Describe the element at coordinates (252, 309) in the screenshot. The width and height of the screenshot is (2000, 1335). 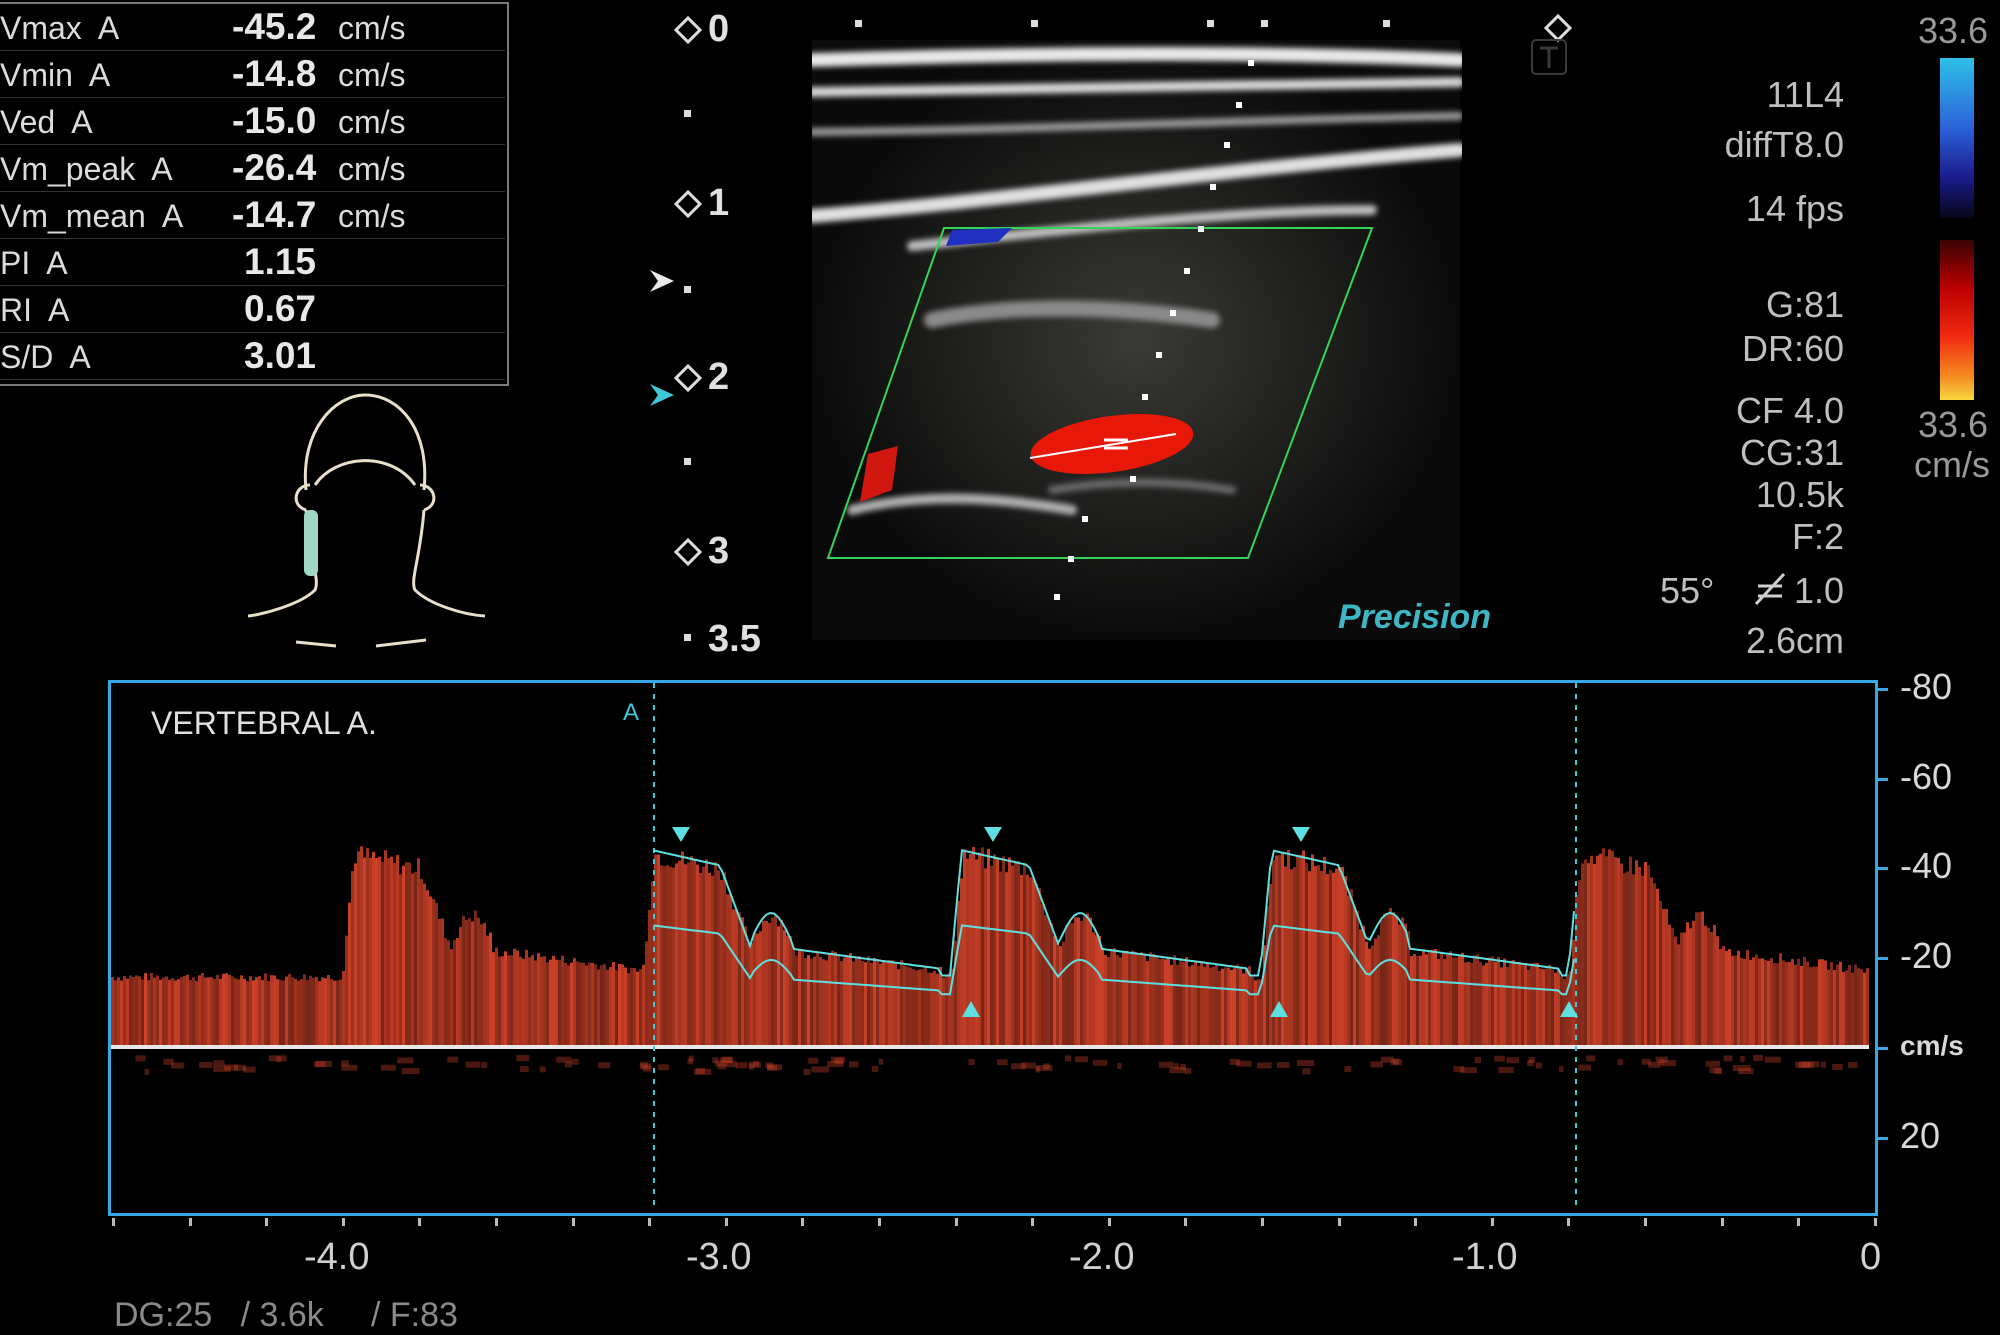
I see `measurement-row: RI A 0.67` at that location.